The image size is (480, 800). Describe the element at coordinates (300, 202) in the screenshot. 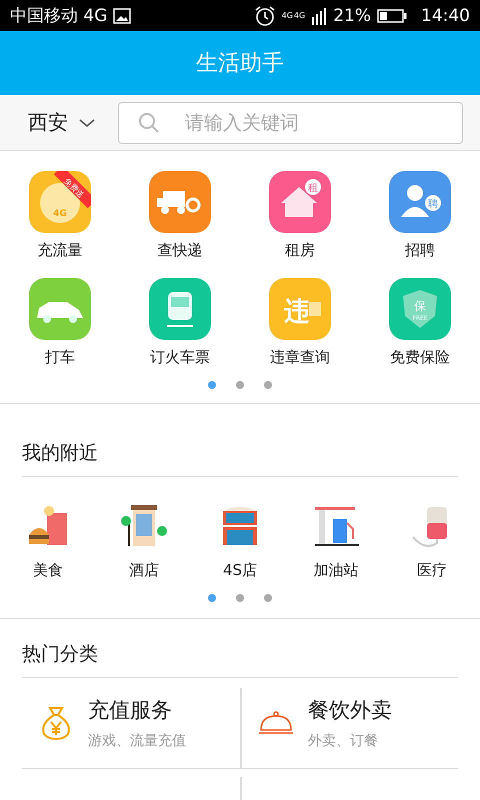

I see `rent-icon: 租` at that location.